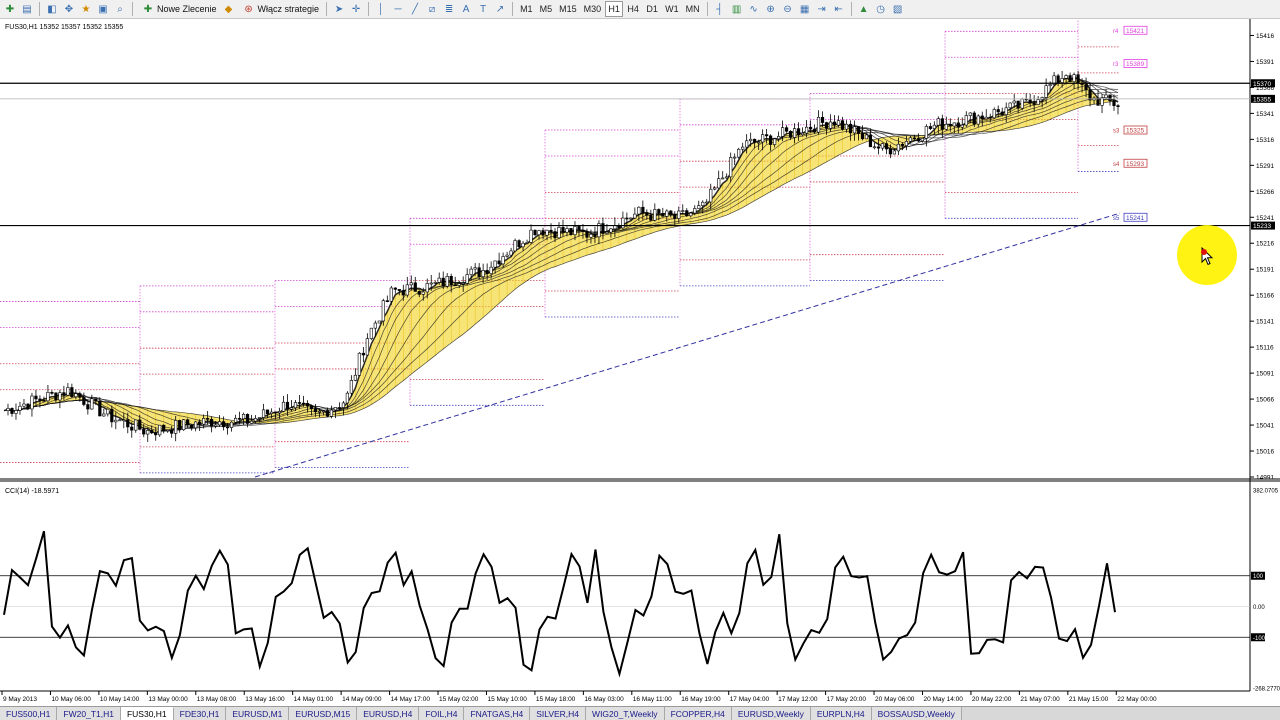 This screenshot has width=1280, height=720. Describe the element at coordinates (10, 9) in the screenshot. I see `new-chart-icon: ✚` at that location.